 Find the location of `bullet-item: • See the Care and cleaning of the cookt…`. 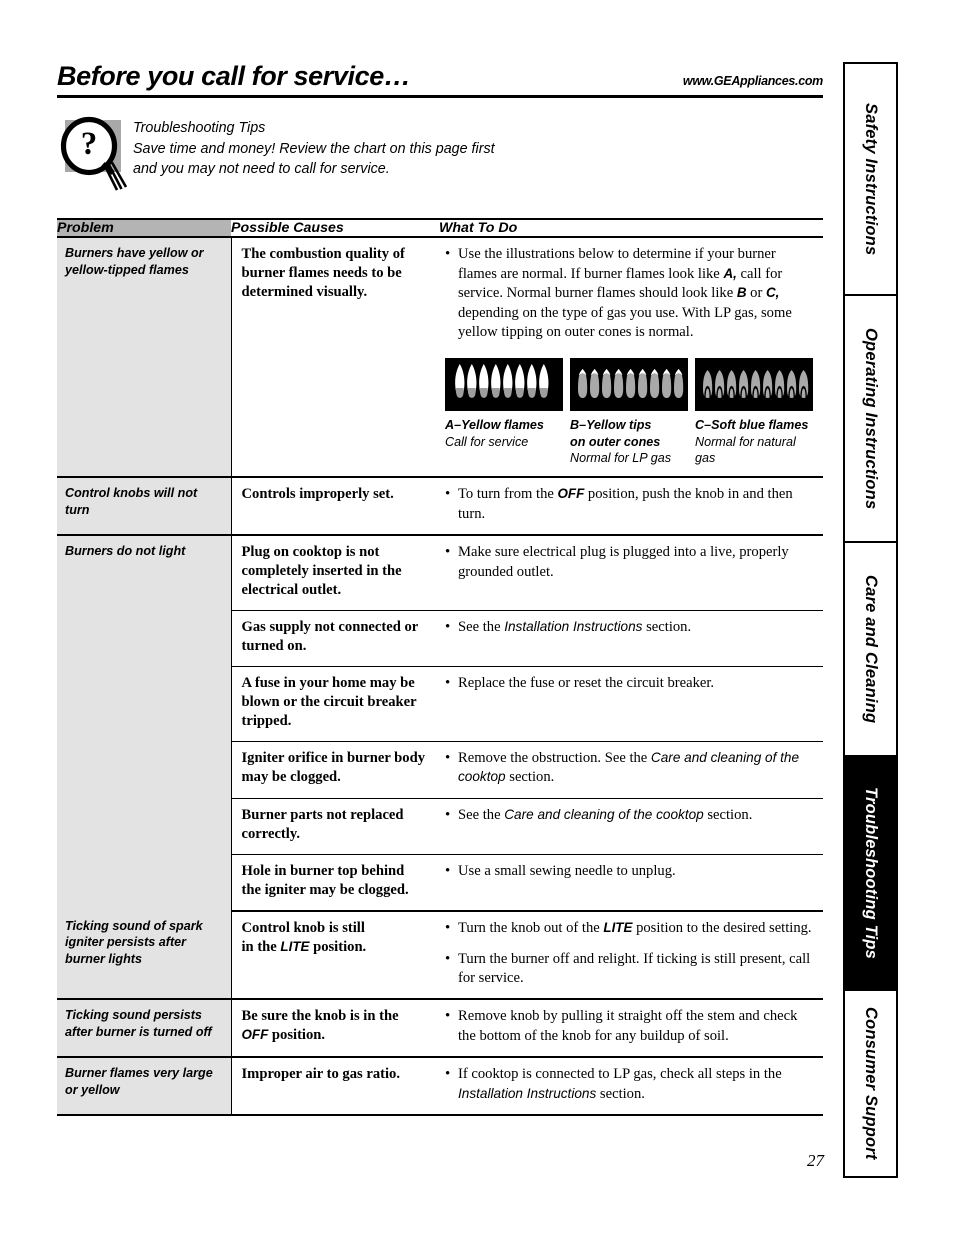

bullet-item: • See the Care and cleaning of the cookt… is located at coordinates (631, 816).